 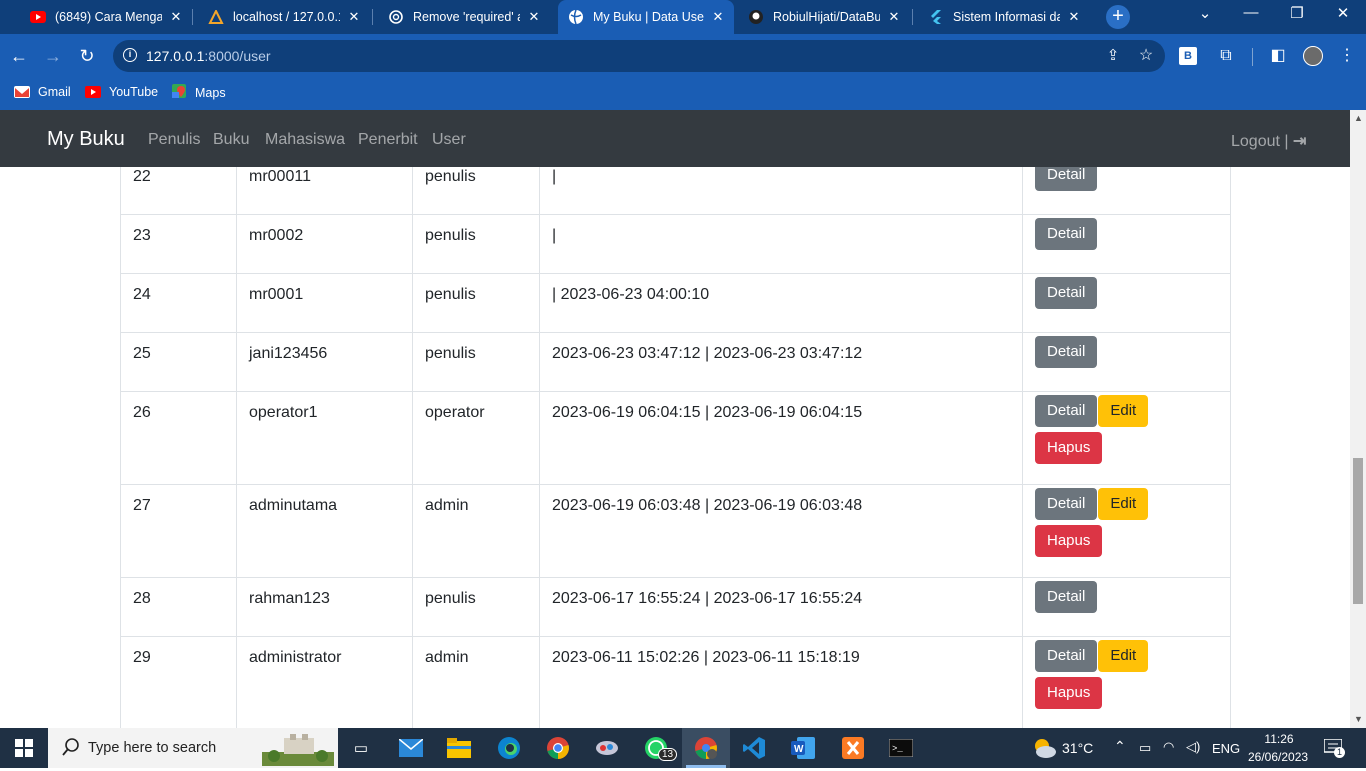 What do you see at coordinates (1205, 13) in the screenshot?
I see `tab-search-icon: ⌄` at bounding box center [1205, 13].